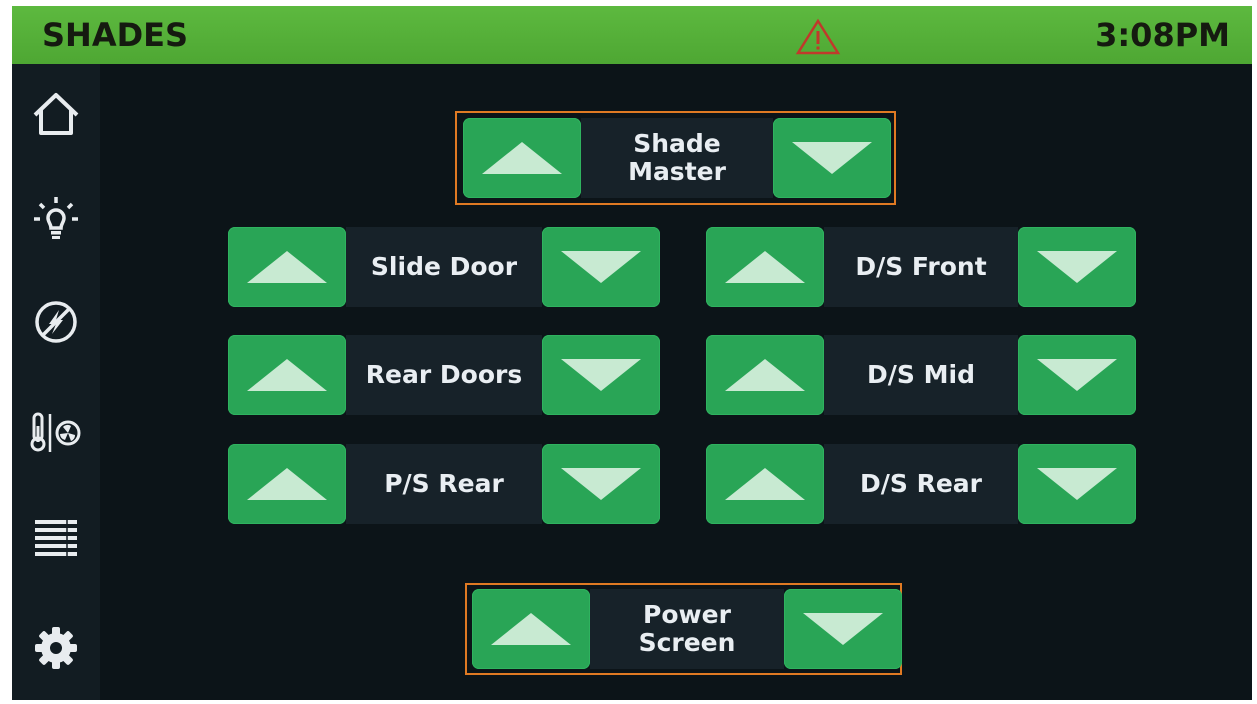 This screenshot has height=704, width=1257. I want to click on shade-master-up-button, so click(522, 158).